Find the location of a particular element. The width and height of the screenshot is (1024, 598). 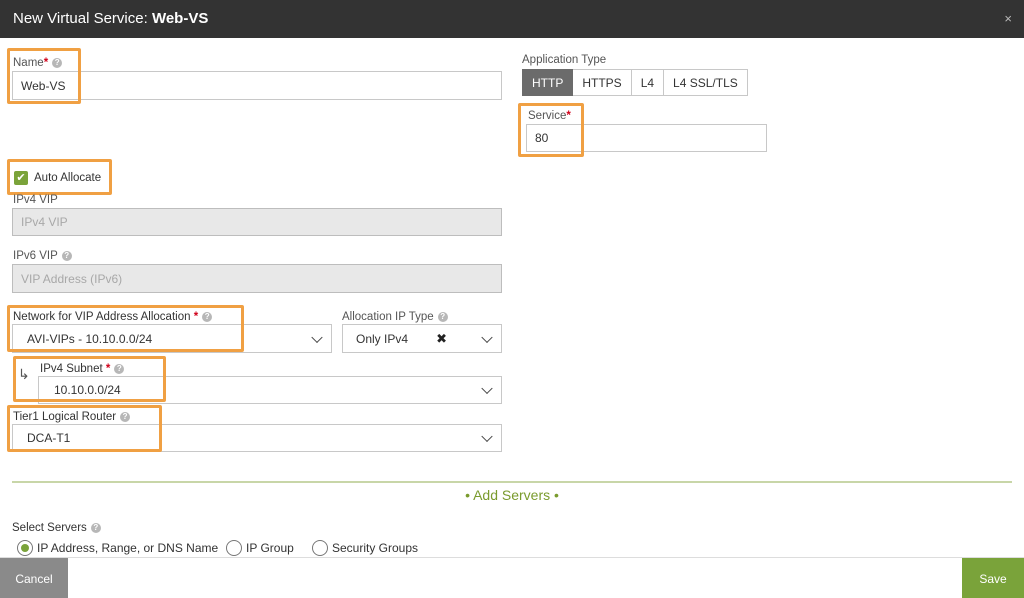

ipv4-vip-label: IPv4 VIP is located at coordinates (35, 200).